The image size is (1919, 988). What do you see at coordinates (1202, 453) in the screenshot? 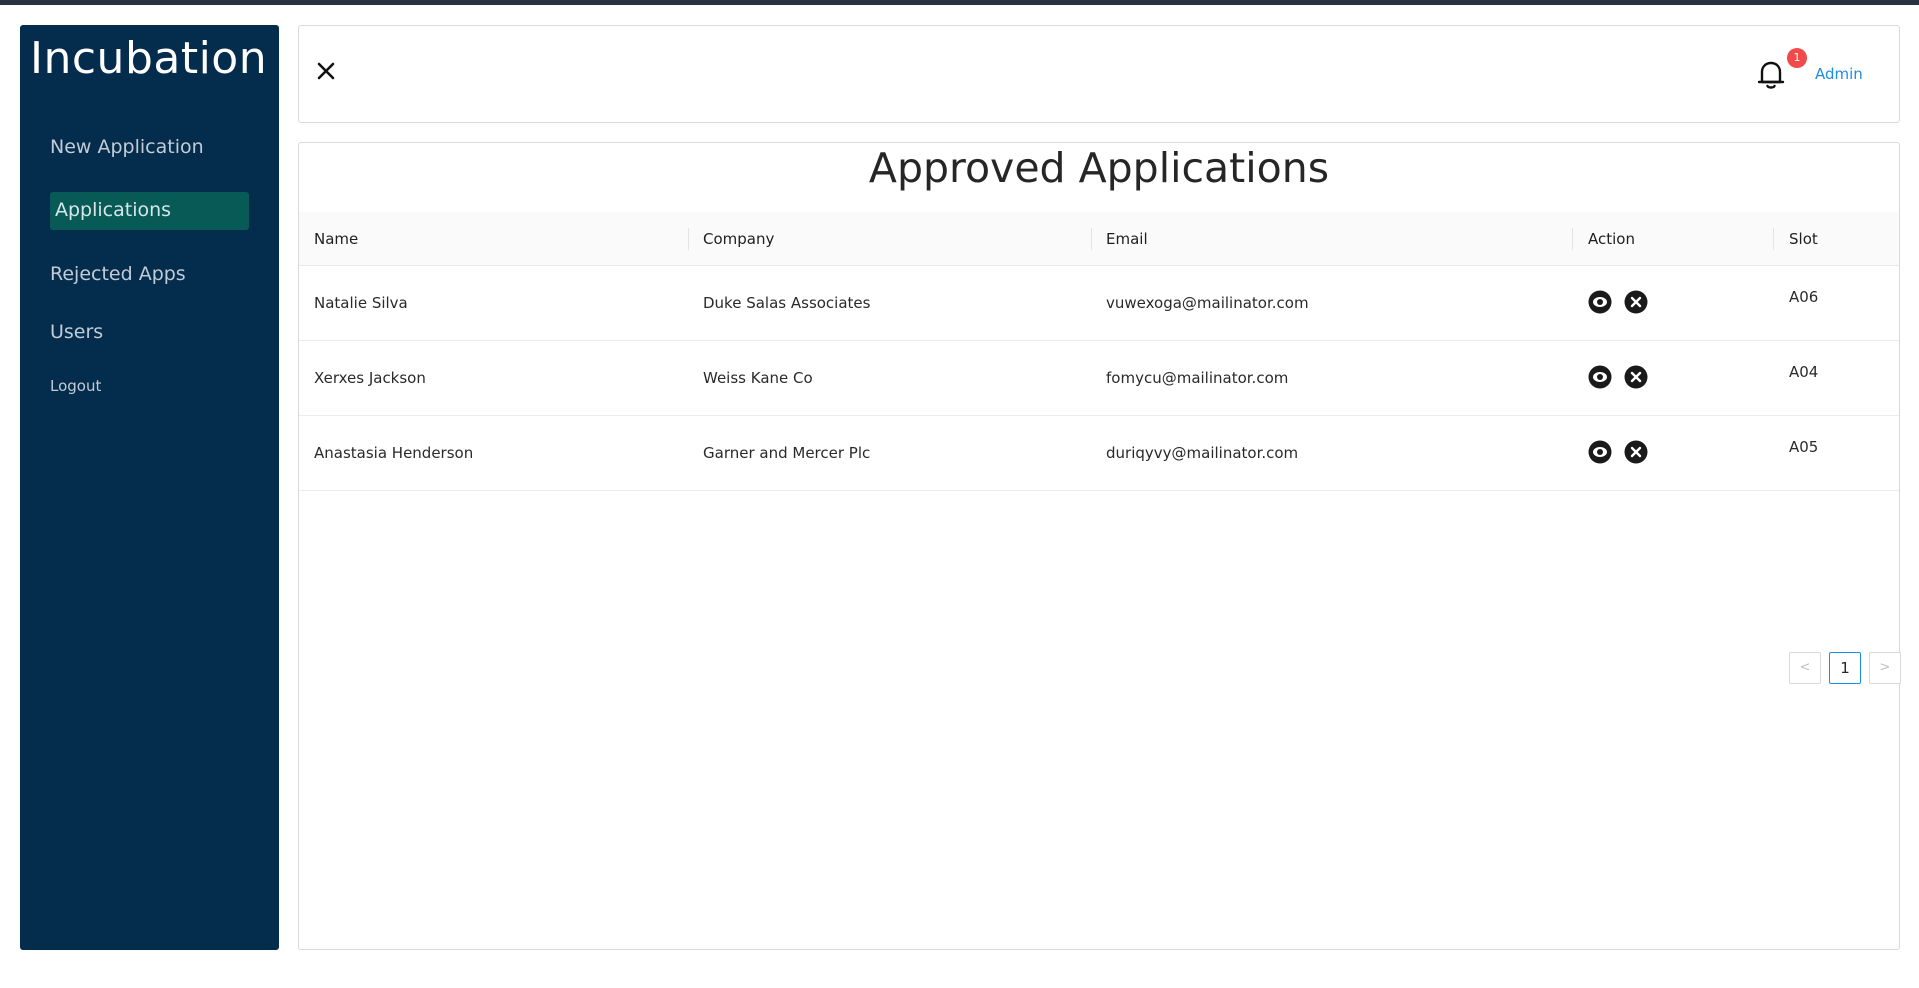
I see `cell-email: duriqyvy@mailinator.com` at bounding box center [1202, 453].